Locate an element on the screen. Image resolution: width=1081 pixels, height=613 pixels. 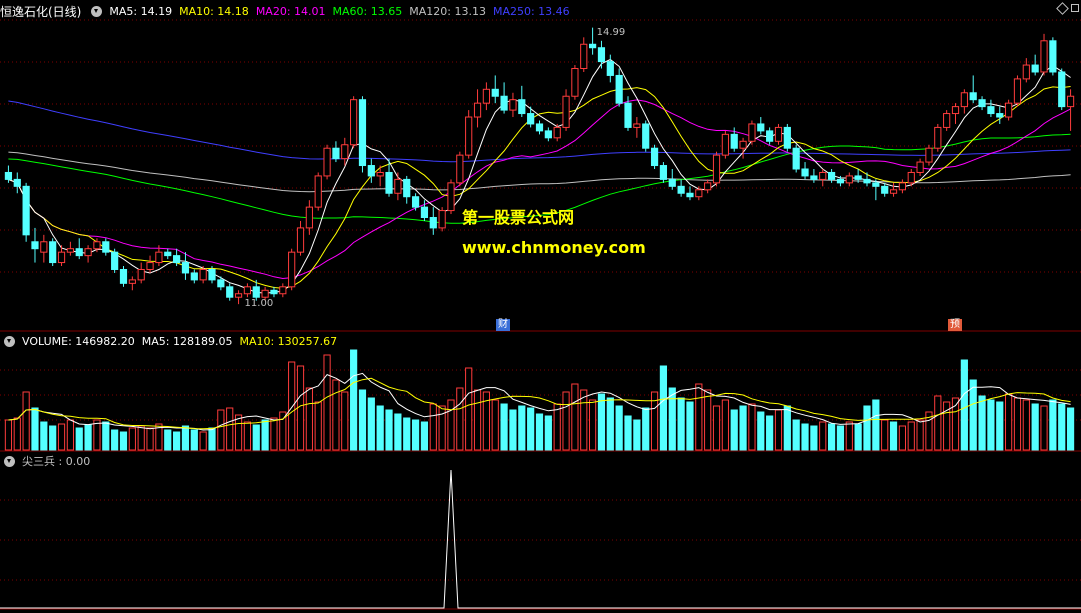
ma-indicator-2: MA20: 14.01 is located at coordinates (290, 11).